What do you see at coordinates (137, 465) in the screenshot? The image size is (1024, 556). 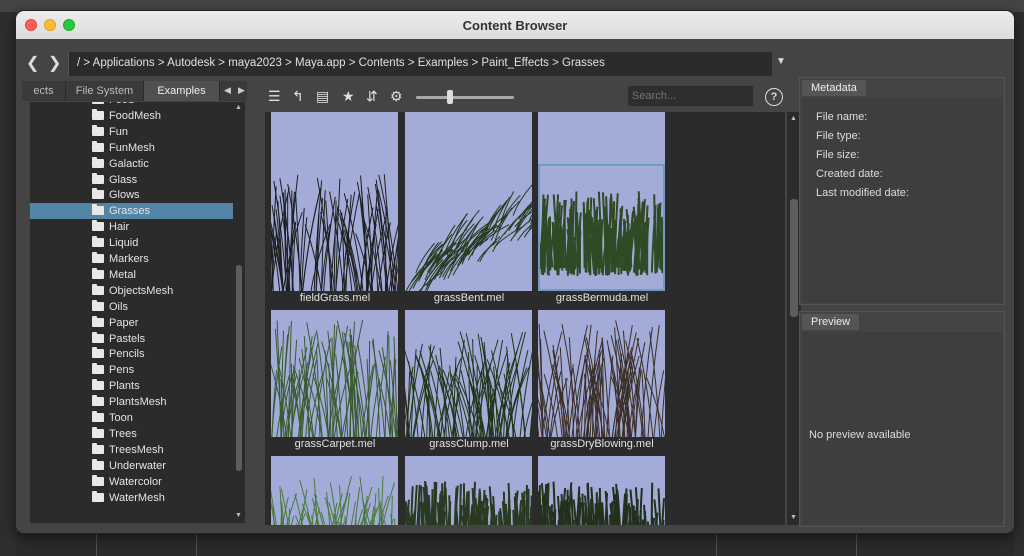 I see `tree-item-label: Underwater` at bounding box center [137, 465].